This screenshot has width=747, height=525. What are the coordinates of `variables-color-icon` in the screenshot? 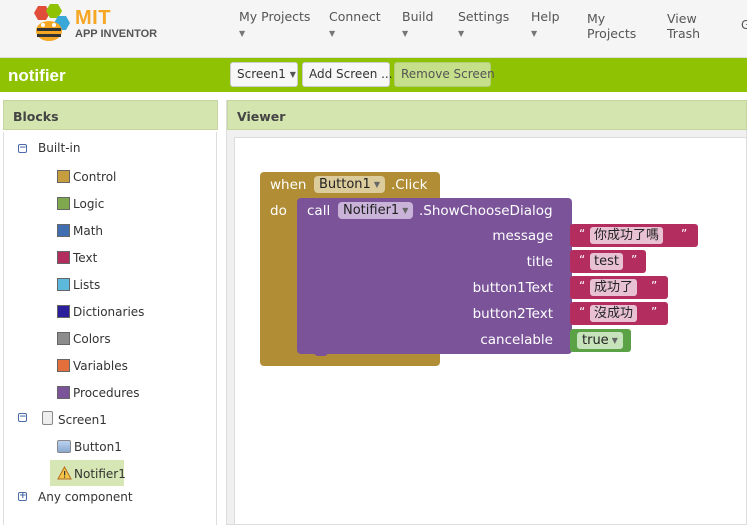 It's located at (63, 365).